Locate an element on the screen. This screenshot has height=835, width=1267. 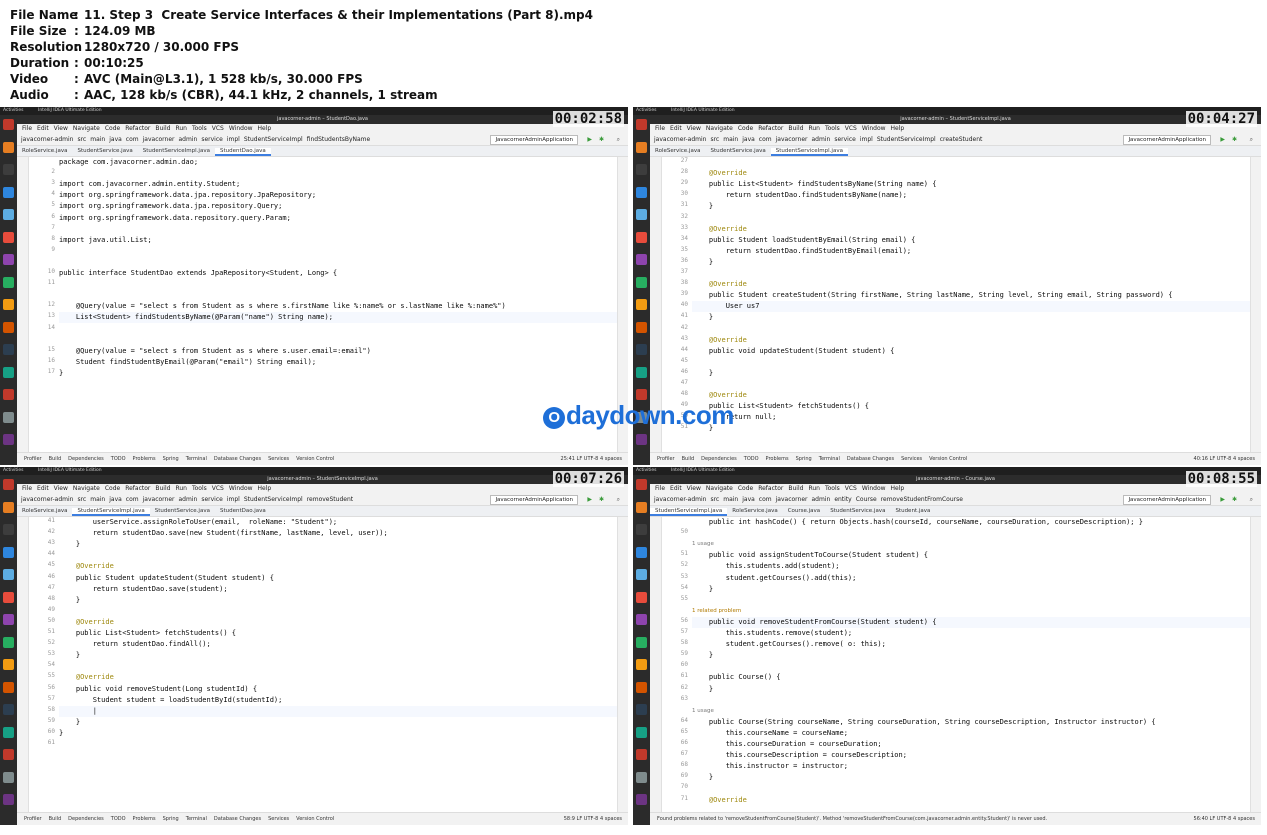
tool-build: Build is located at coordinates (55, 819).